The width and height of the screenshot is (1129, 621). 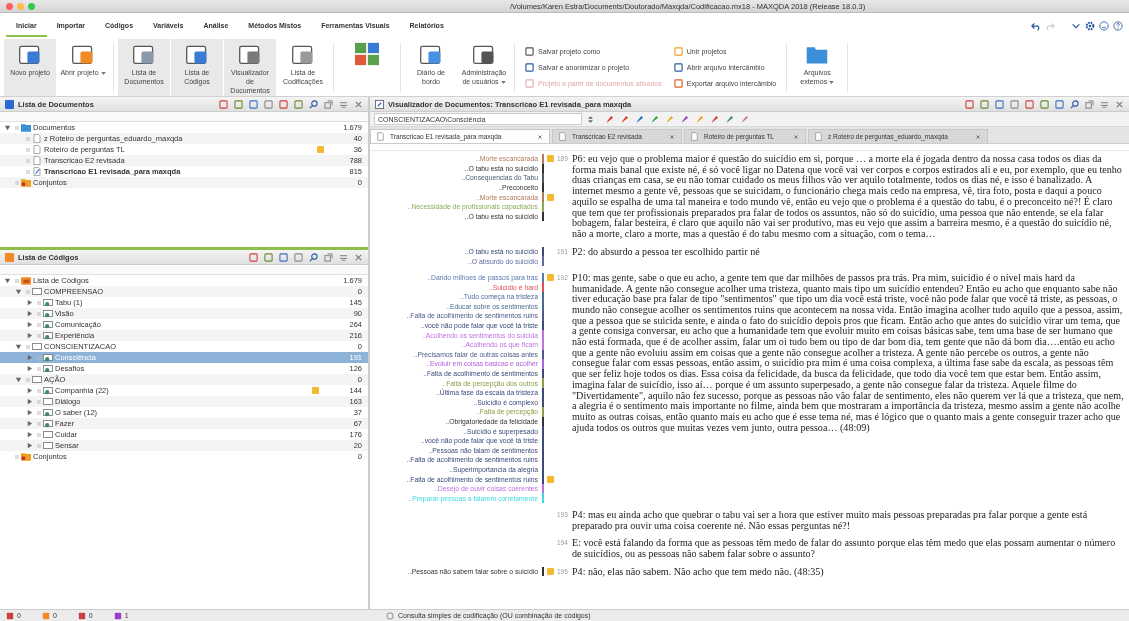 What do you see at coordinates (1118, 26) in the screenshot?
I see `help-icon` at bounding box center [1118, 26].